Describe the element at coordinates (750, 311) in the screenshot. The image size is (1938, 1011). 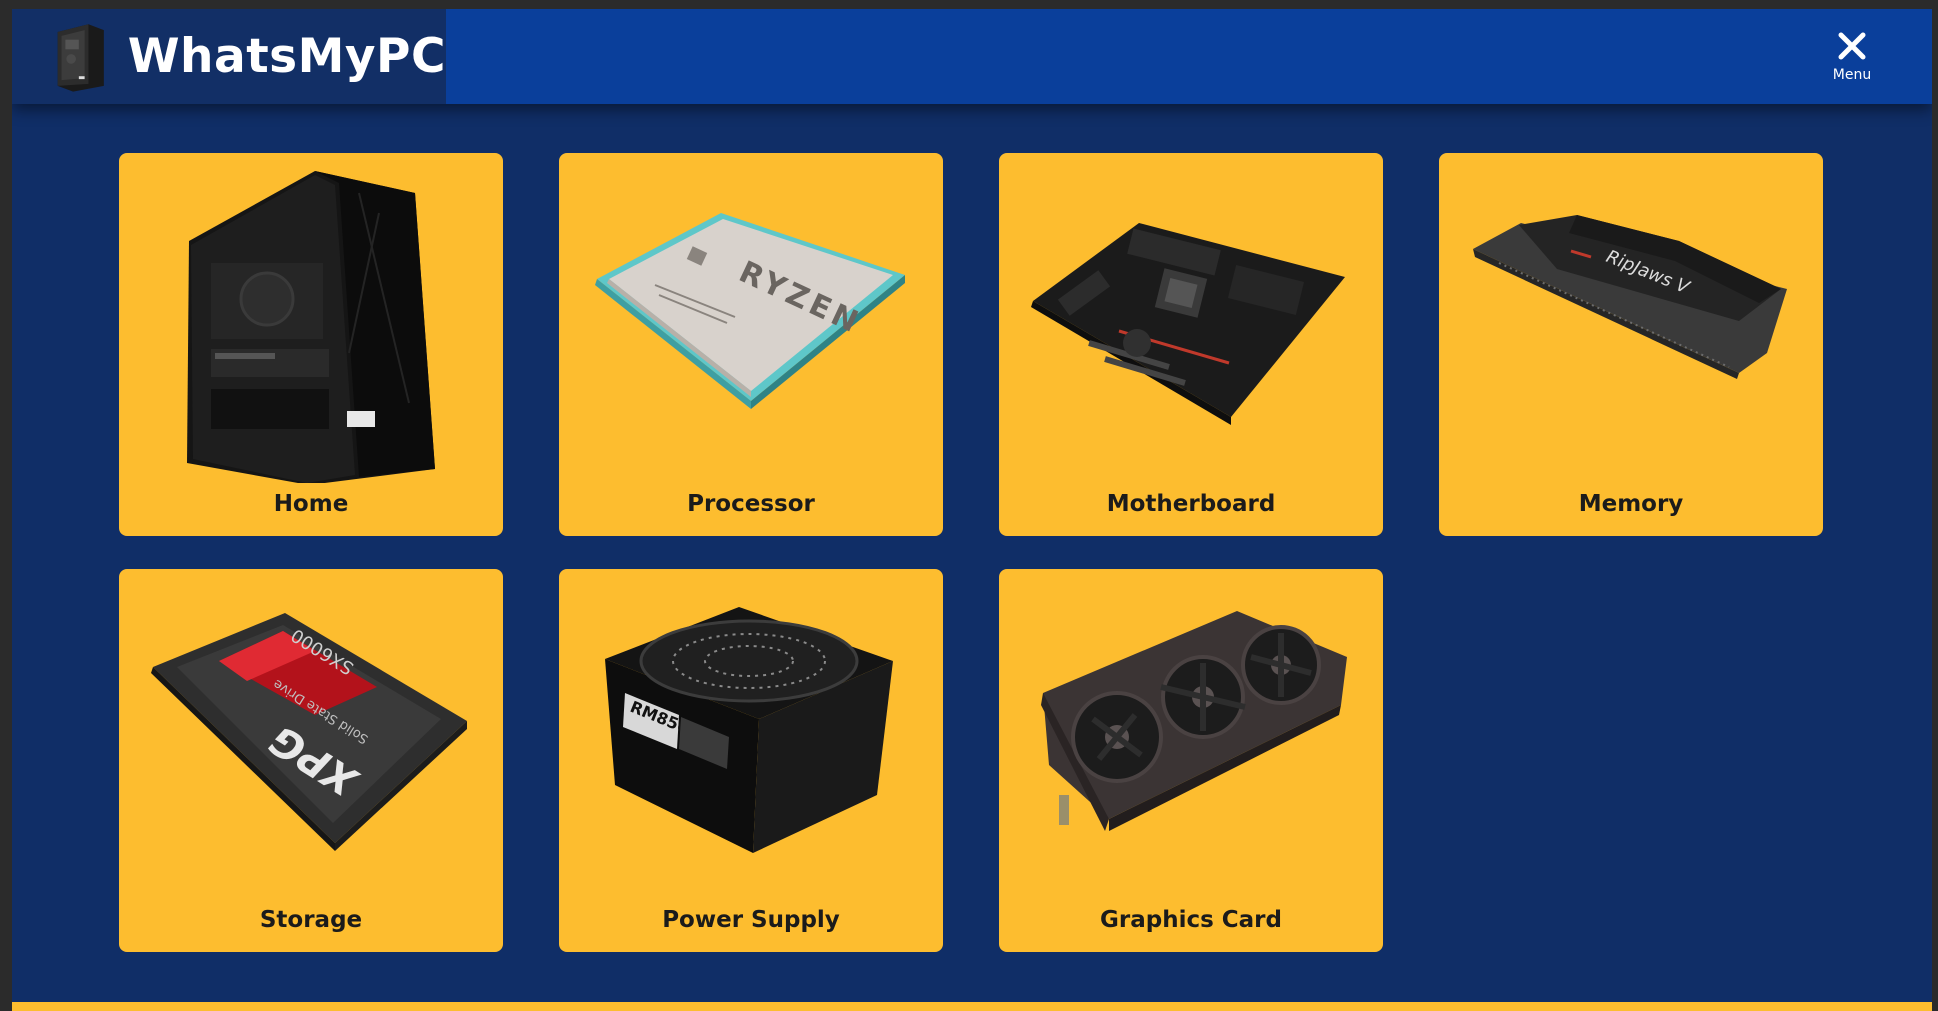
I see `cpu-chip-icon: RYZEN` at that location.